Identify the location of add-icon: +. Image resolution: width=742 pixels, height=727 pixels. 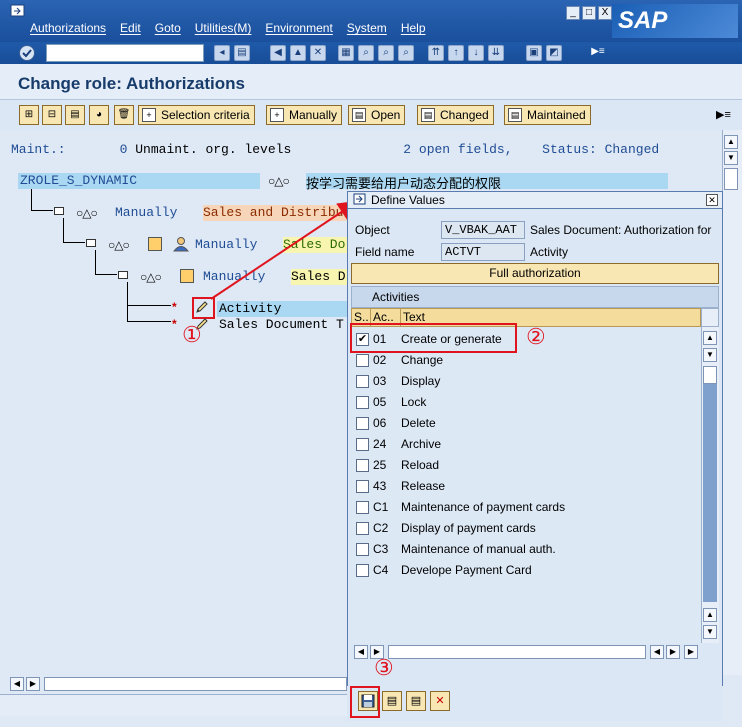
(149, 115).